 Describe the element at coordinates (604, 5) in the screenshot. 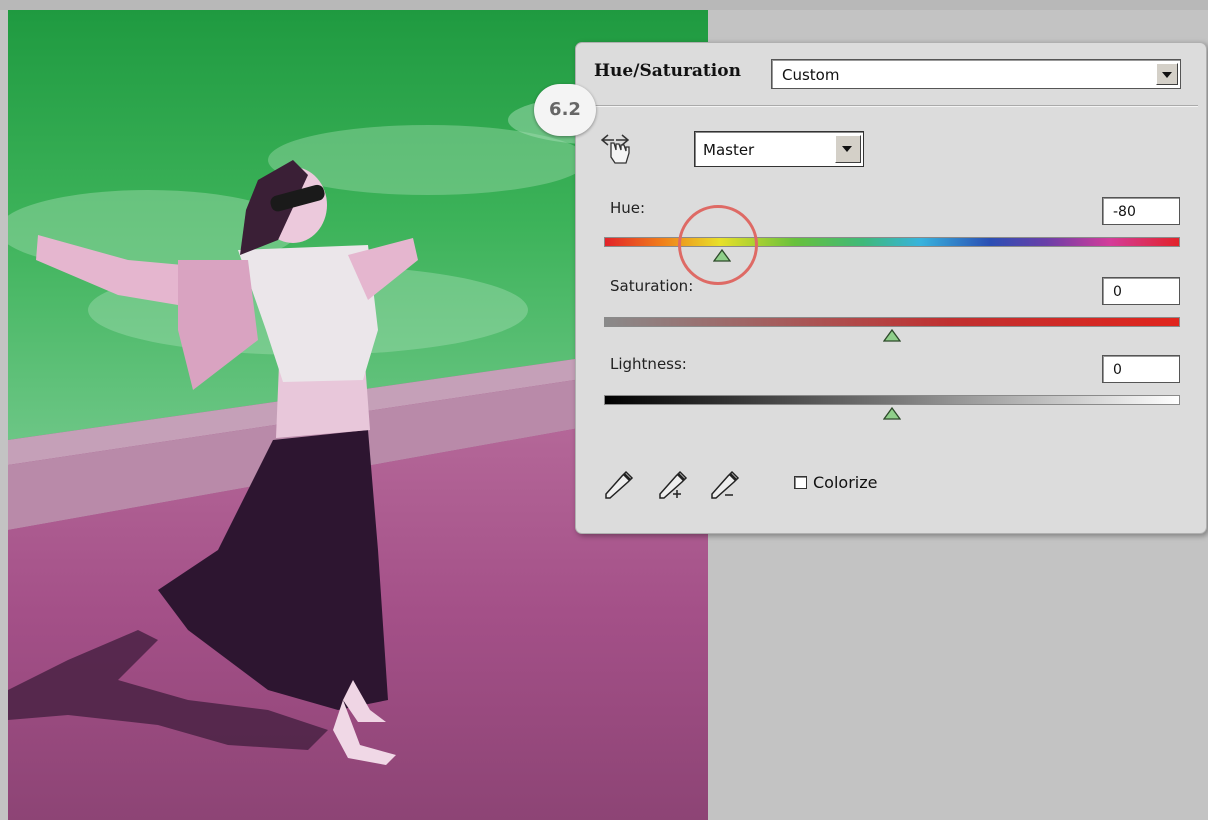

I see `top-strip` at that location.